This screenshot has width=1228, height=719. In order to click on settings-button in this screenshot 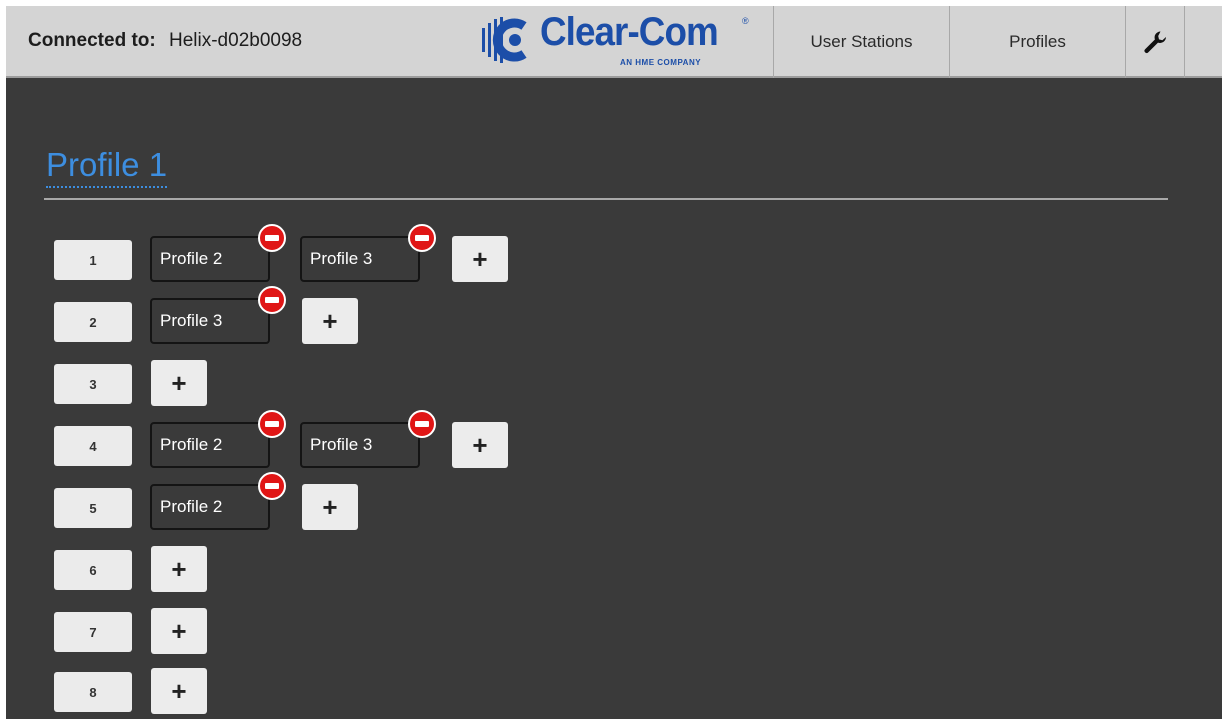, I will do `click(1155, 42)`.